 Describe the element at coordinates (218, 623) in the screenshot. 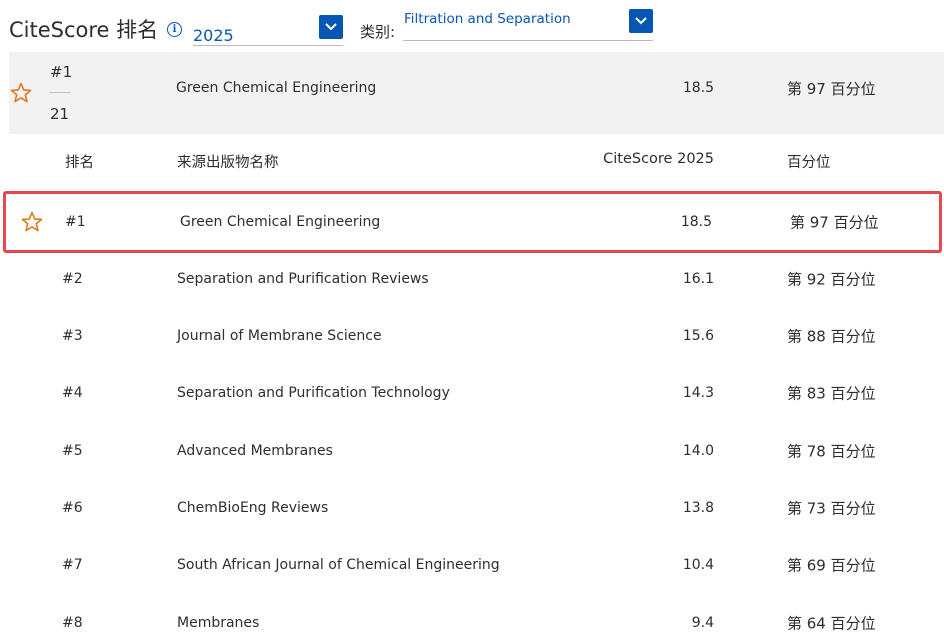

I see `row-source-name: Membranes` at that location.